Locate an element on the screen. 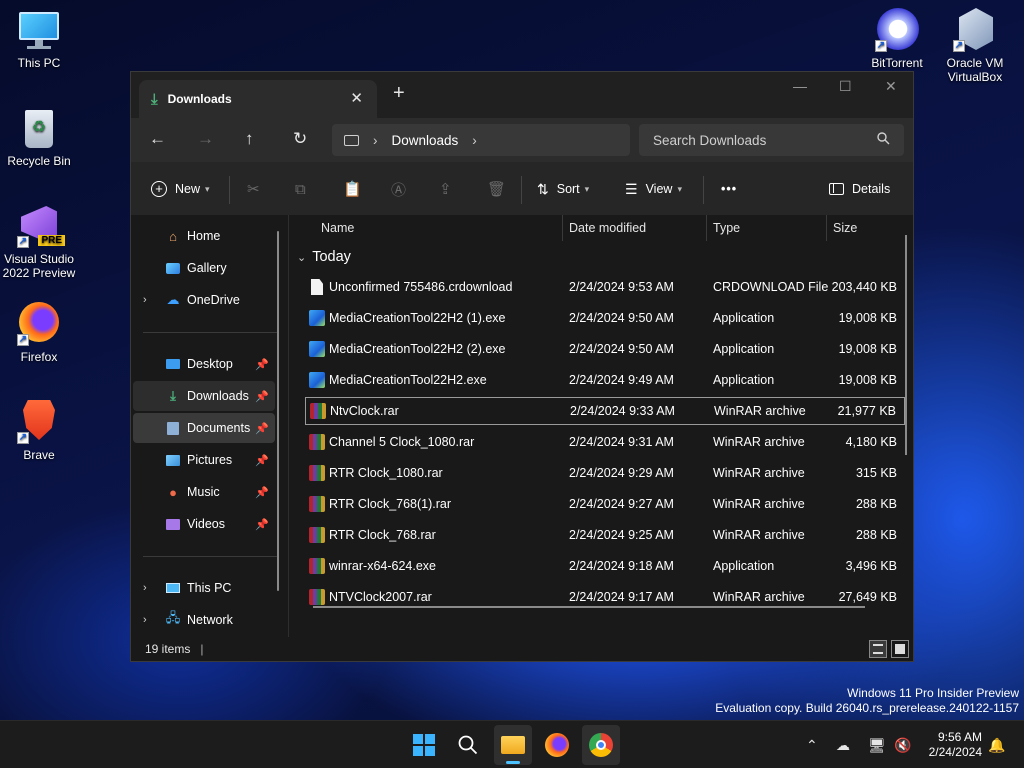 This screenshot has width=1024, height=768. new-tab-button: + is located at coordinates (399, 93).